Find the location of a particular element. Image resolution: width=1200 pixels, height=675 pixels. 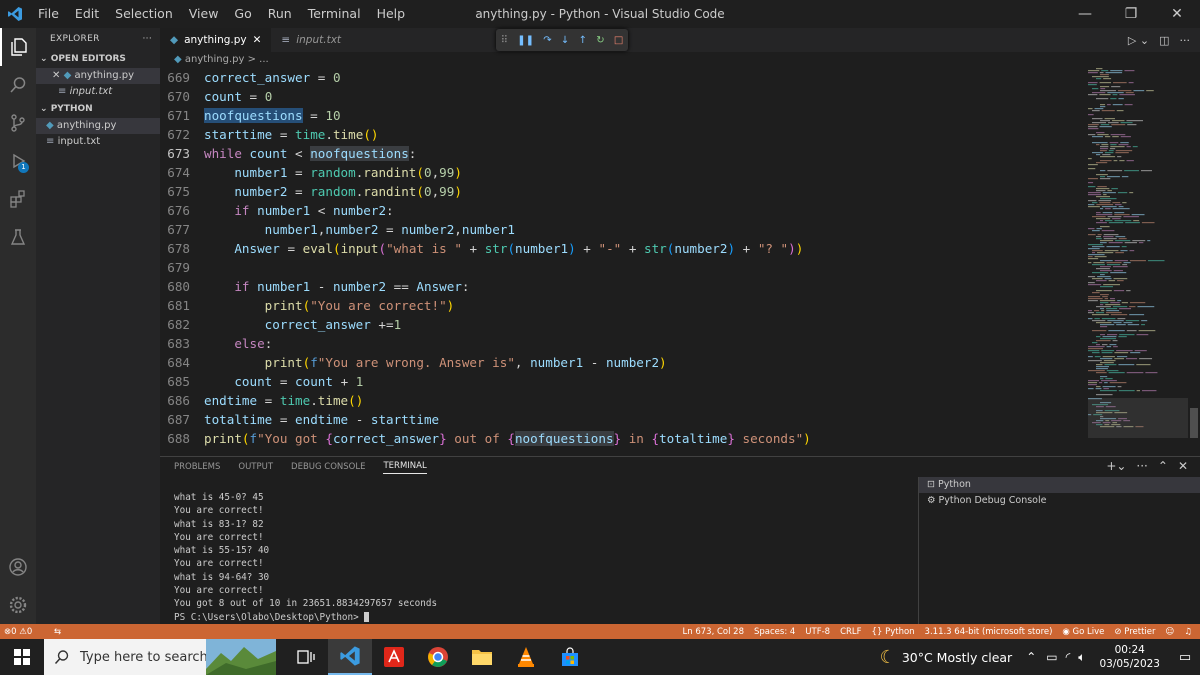

problems-status: ⊗ 0 ⚠ 0 is located at coordinates (18, 631).